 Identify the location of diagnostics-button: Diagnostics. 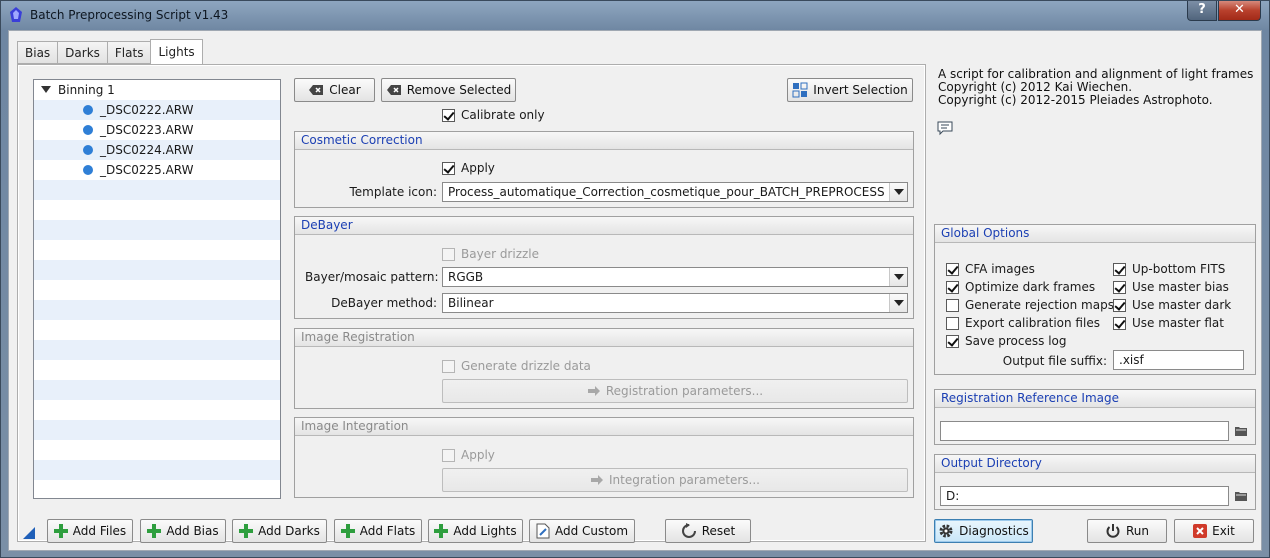
(983, 531).